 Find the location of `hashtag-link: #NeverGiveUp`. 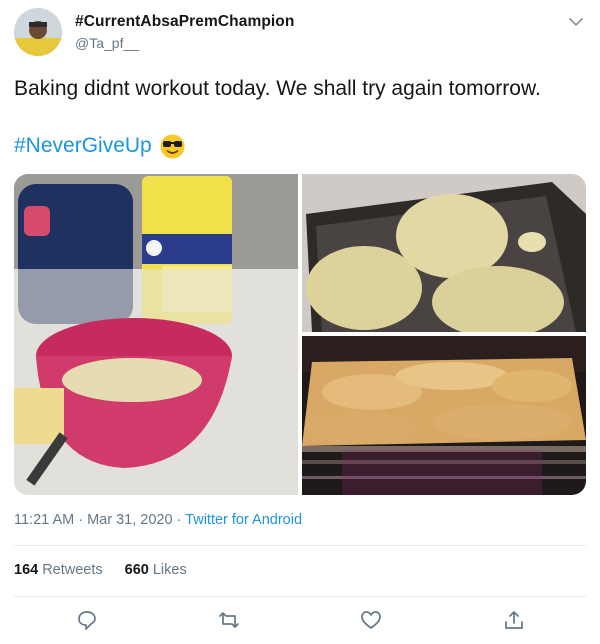

hashtag-link: #NeverGiveUp is located at coordinates (83, 146).